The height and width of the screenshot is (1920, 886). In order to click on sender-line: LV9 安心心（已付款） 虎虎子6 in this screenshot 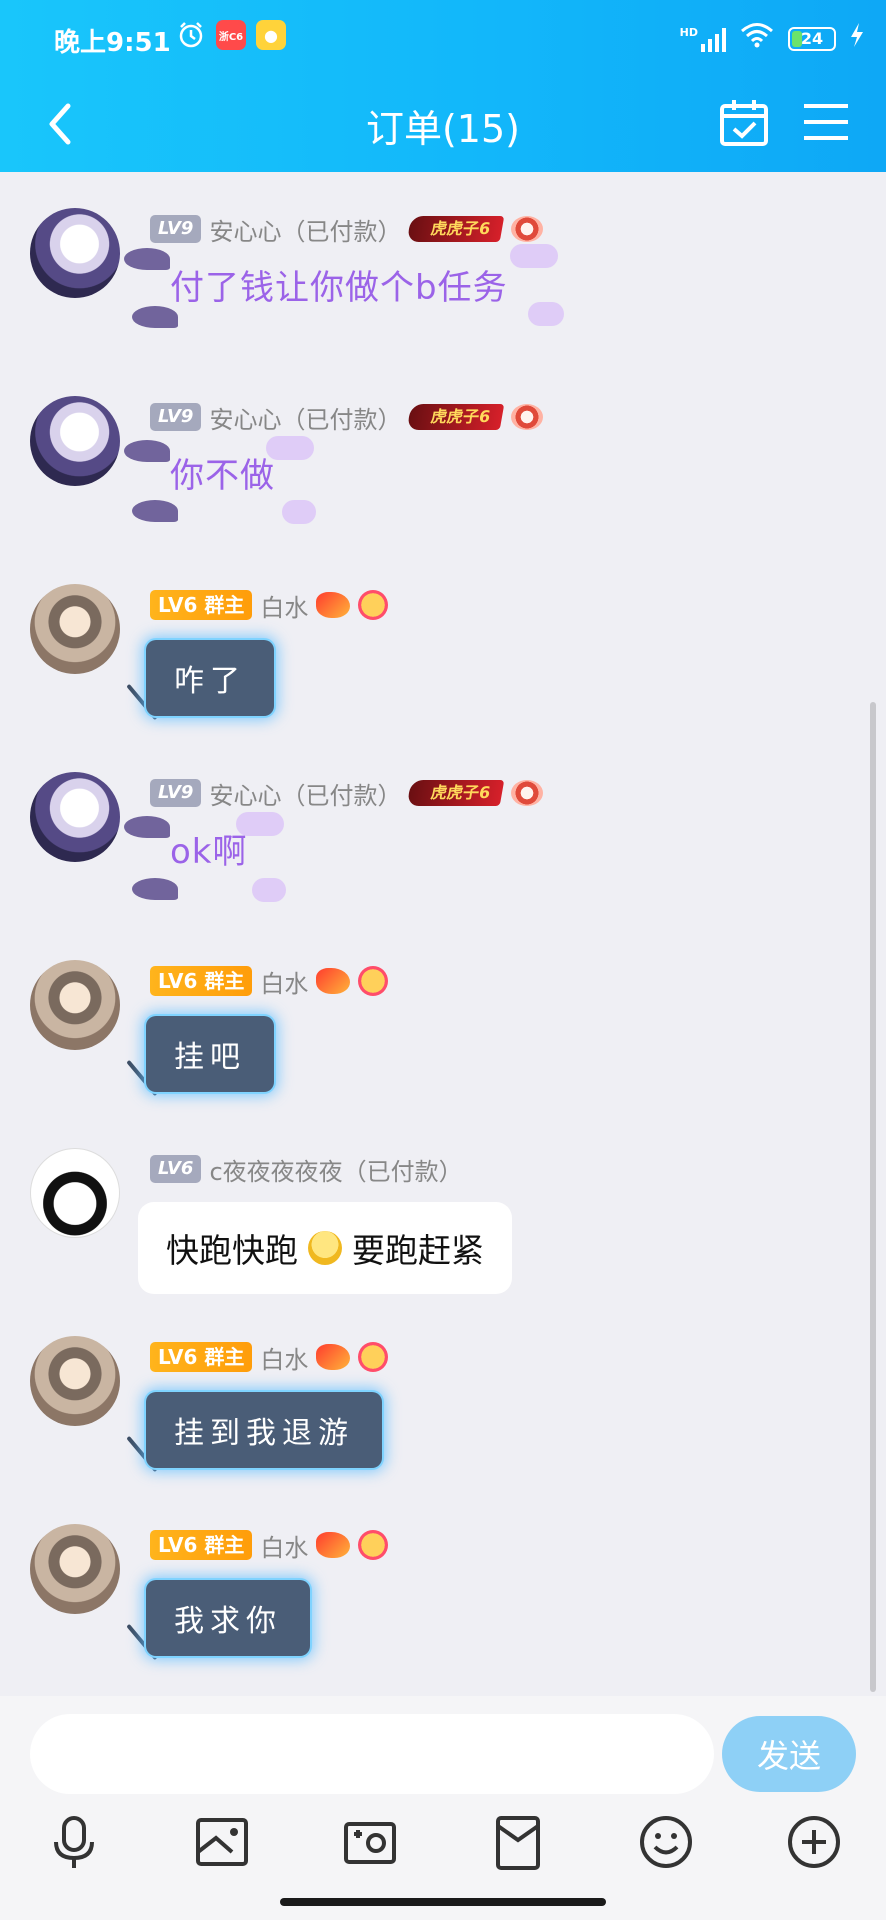, I will do `click(346, 229)`.